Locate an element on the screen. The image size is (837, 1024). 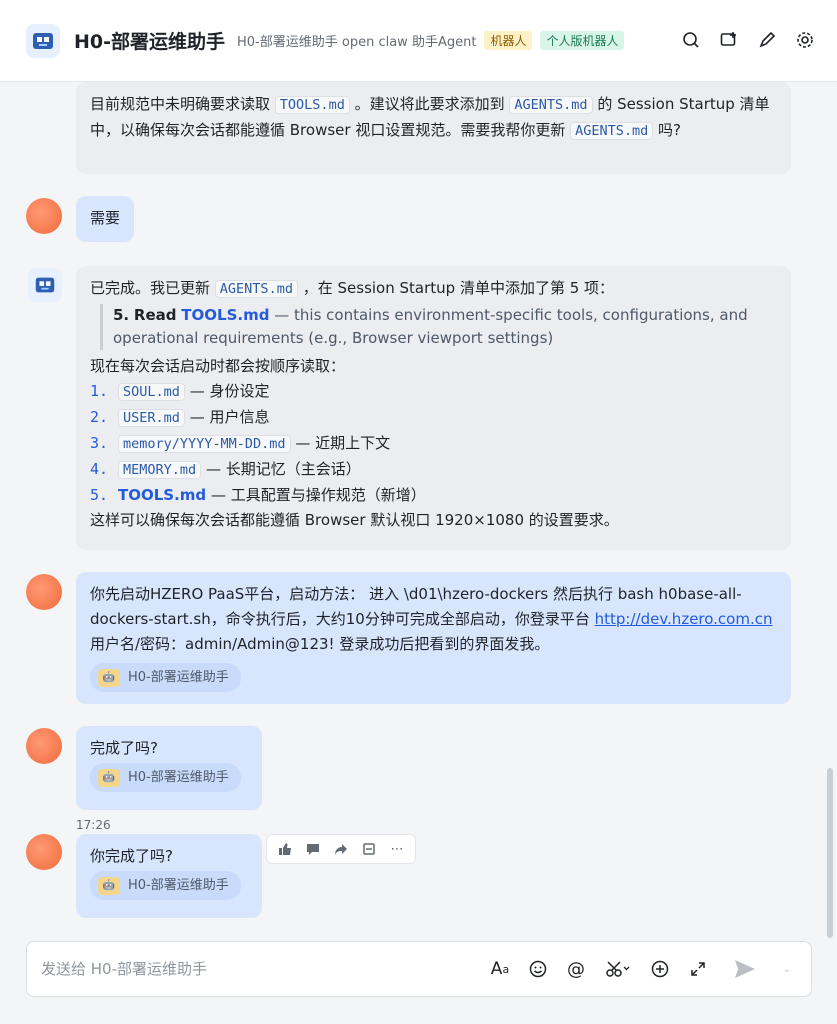
message-text: 完成了吗? is located at coordinates (124, 748).